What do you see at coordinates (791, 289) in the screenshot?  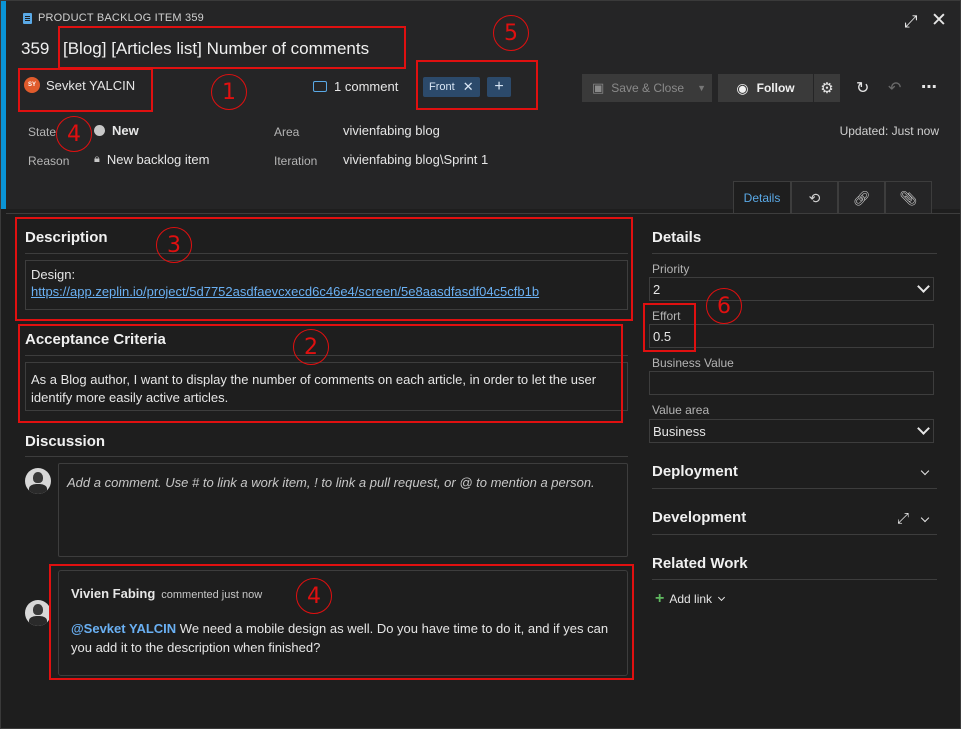 I see `priority-select: 2` at bounding box center [791, 289].